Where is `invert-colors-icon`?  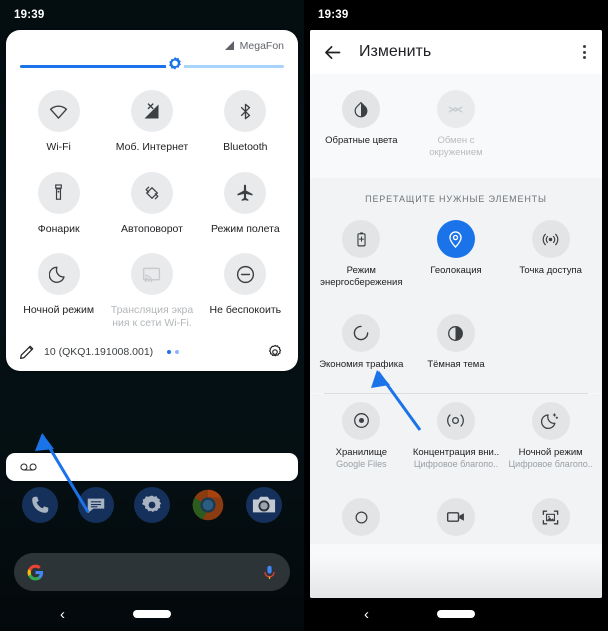
invert-colors-icon is located at coordinates (361, 109).